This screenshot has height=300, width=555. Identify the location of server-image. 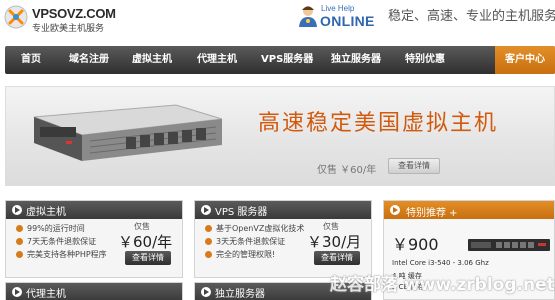
(128, 132).